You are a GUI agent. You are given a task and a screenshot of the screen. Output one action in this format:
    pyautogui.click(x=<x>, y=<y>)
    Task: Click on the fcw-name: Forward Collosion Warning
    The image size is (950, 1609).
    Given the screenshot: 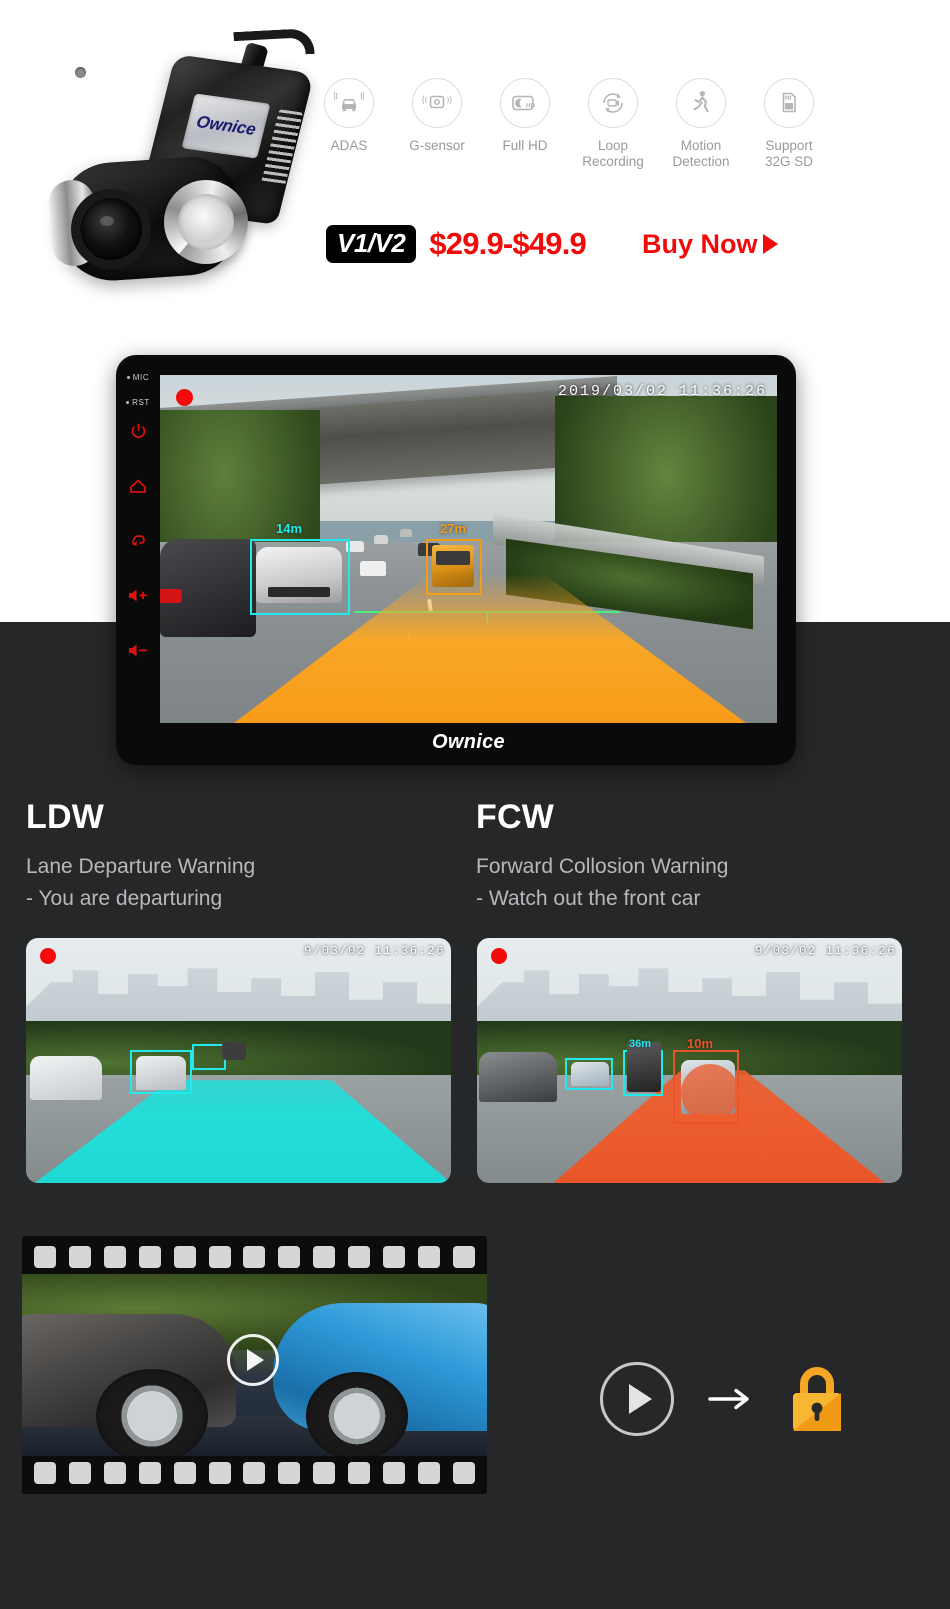 What is the action you would take?
    pyautogui.click(x=602, y=866)
    